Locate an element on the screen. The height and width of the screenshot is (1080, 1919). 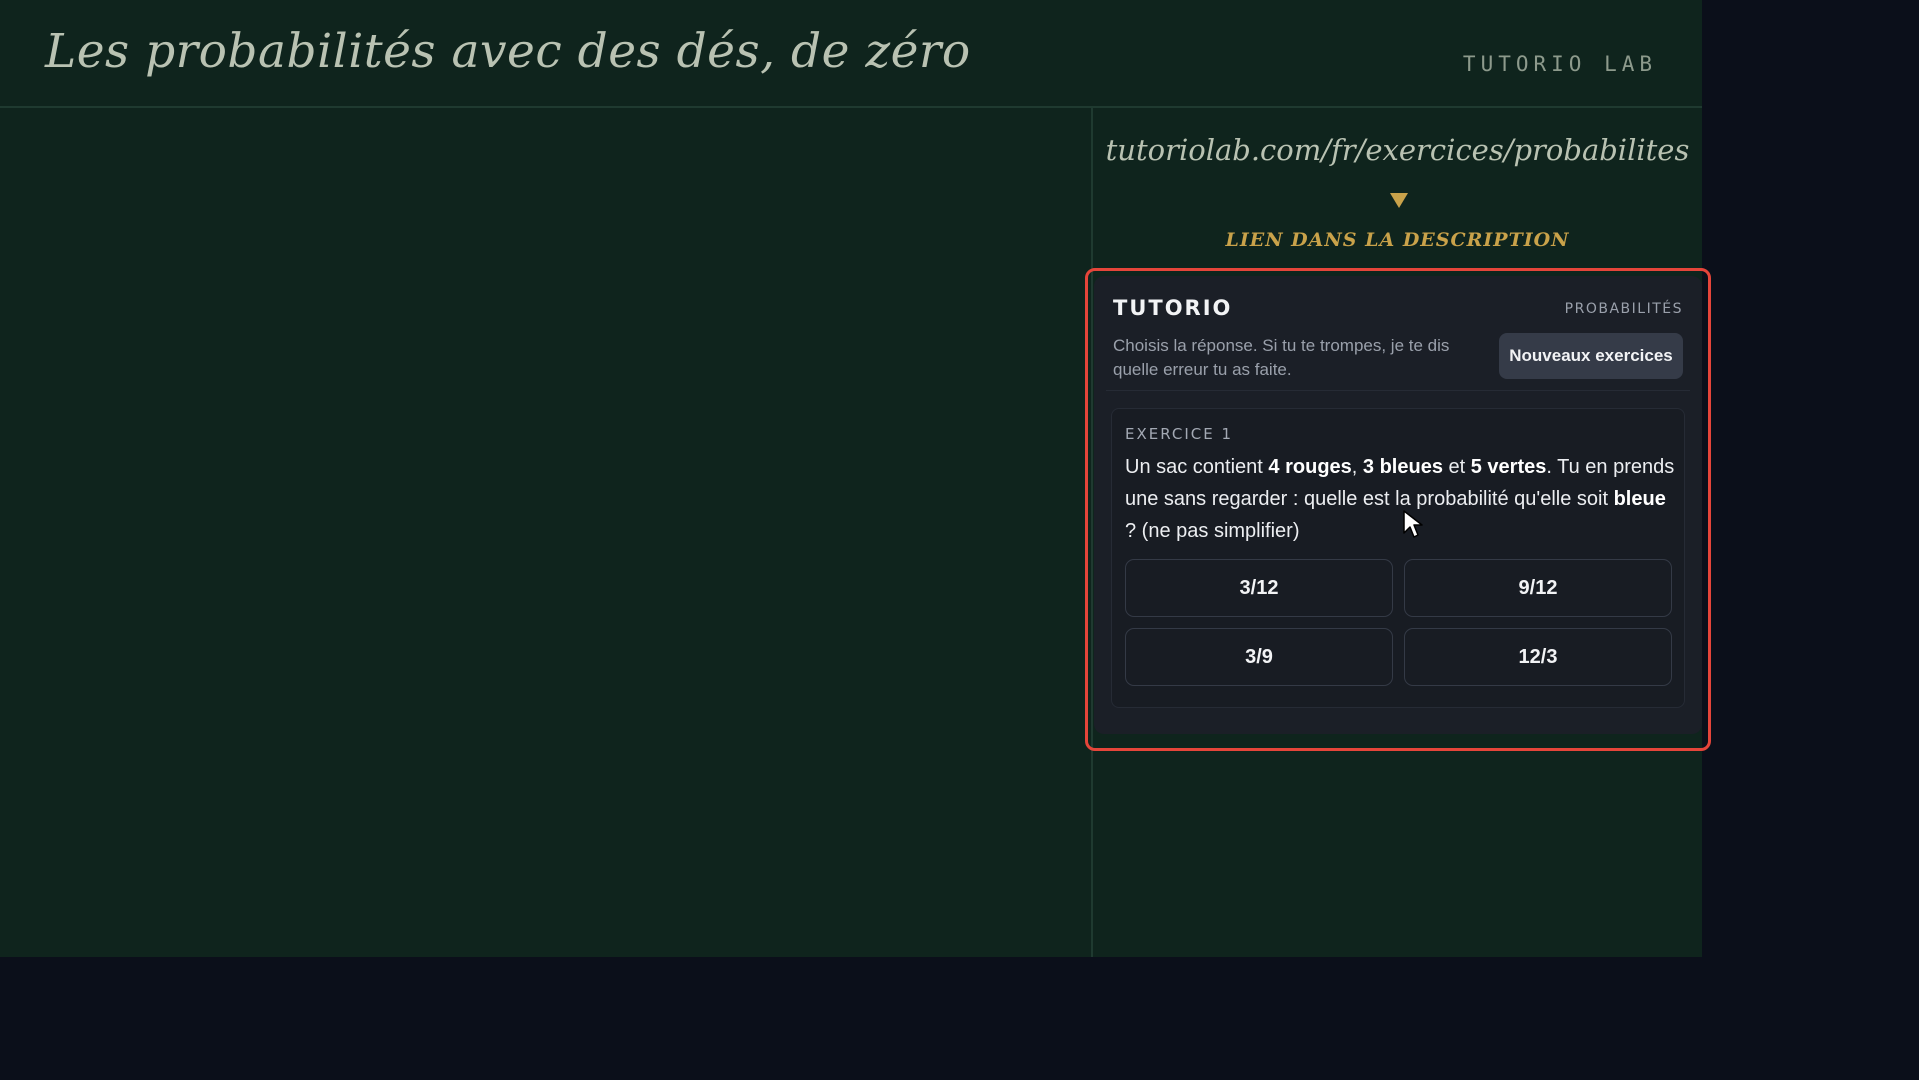
answer-choice-3: 3/9 is located at coordinates (1259, 657).